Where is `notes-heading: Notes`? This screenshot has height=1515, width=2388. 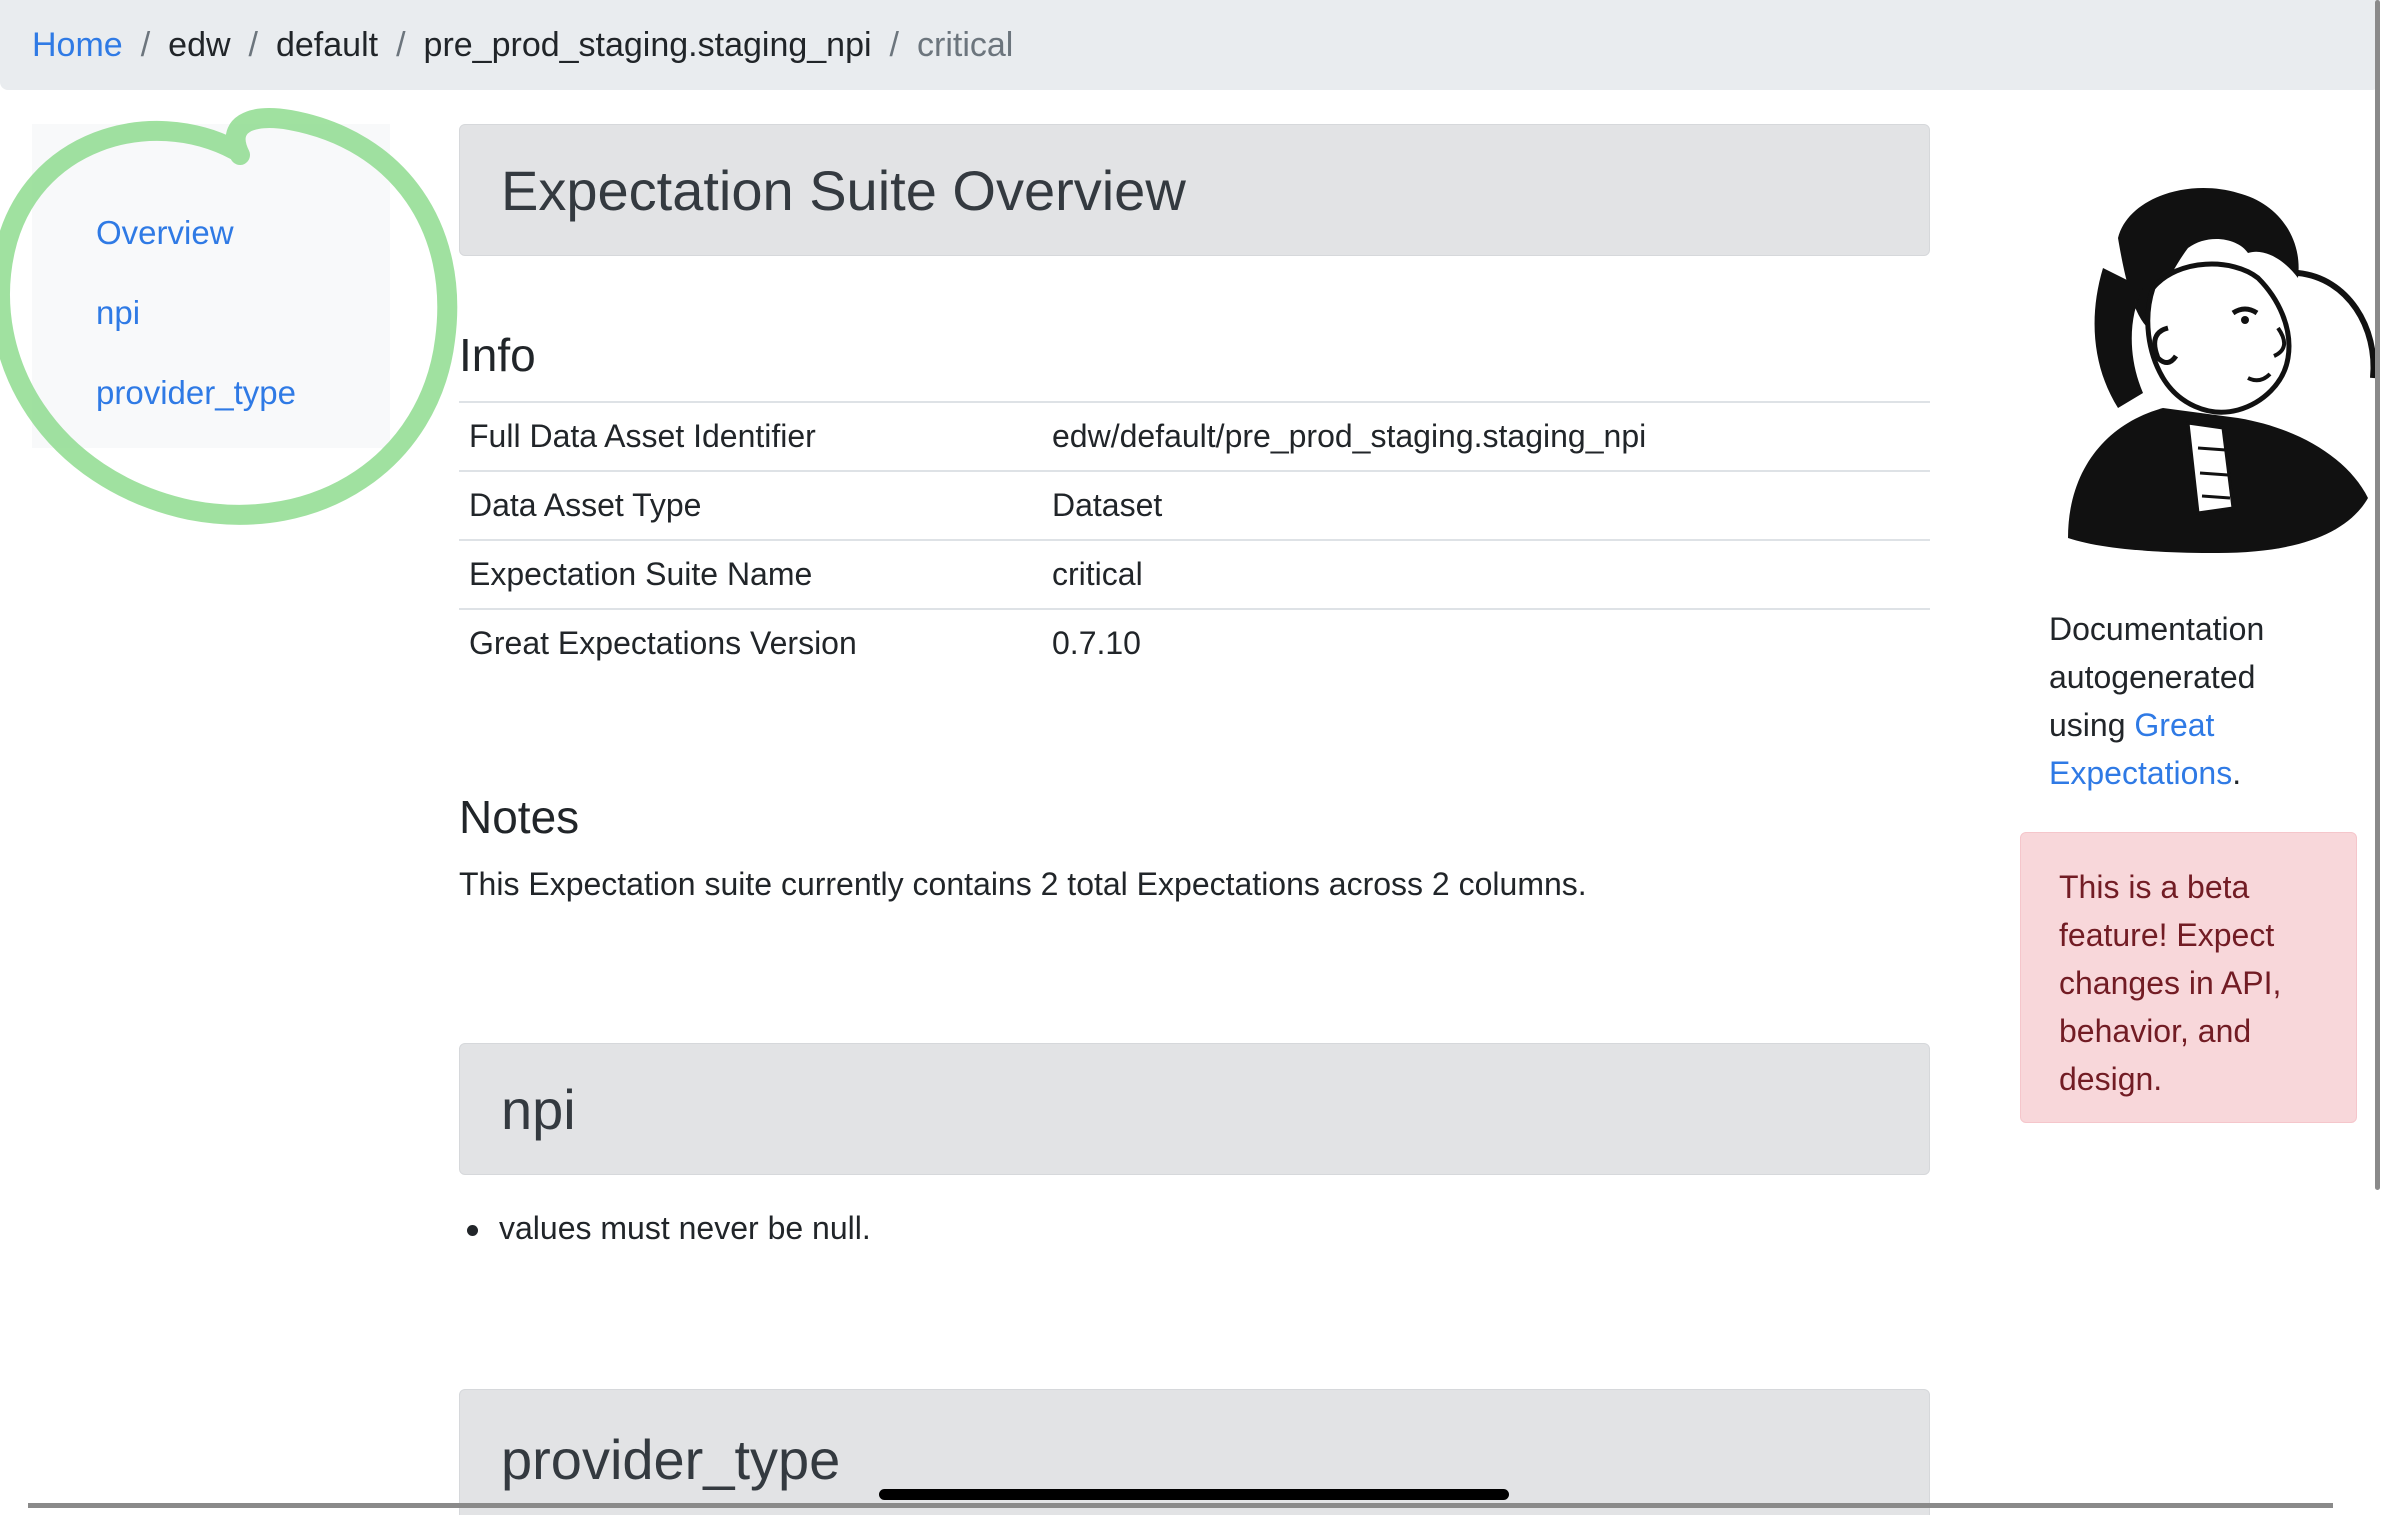
notes-heading: Notes is located at coordinates (519, 817).